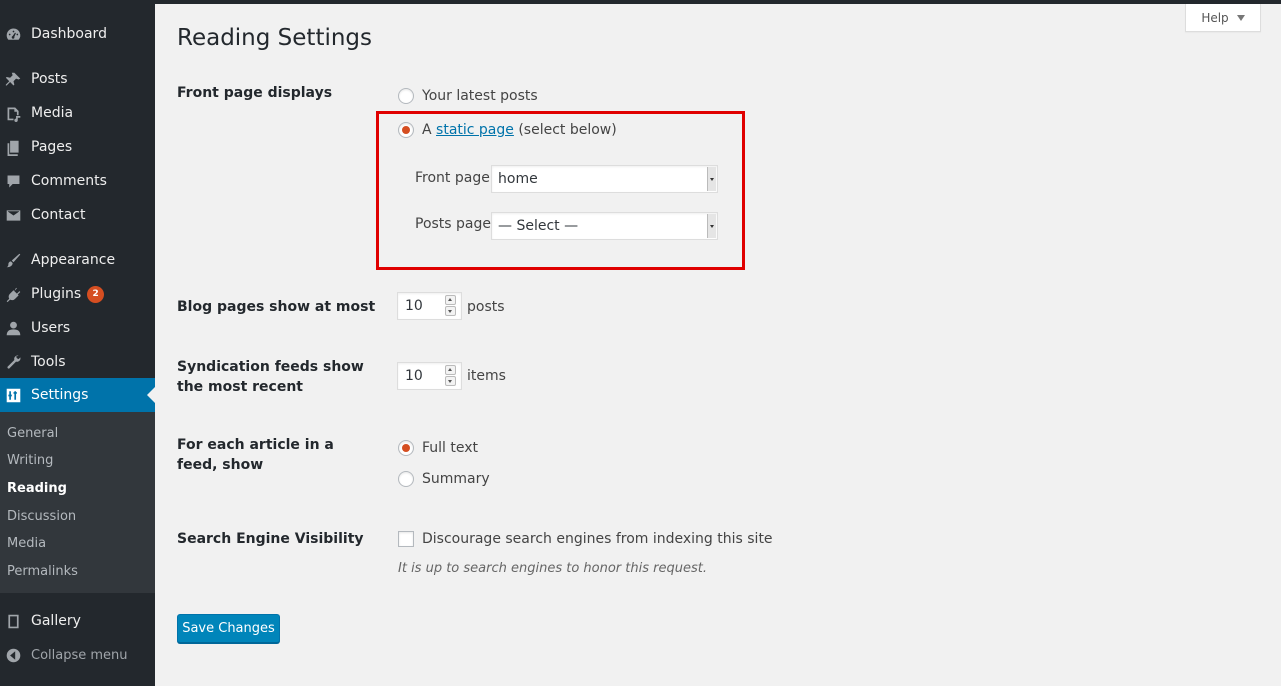 The image size is (1281, 686). I want to click on static-page-suffix: (select below), so click(567, 130).